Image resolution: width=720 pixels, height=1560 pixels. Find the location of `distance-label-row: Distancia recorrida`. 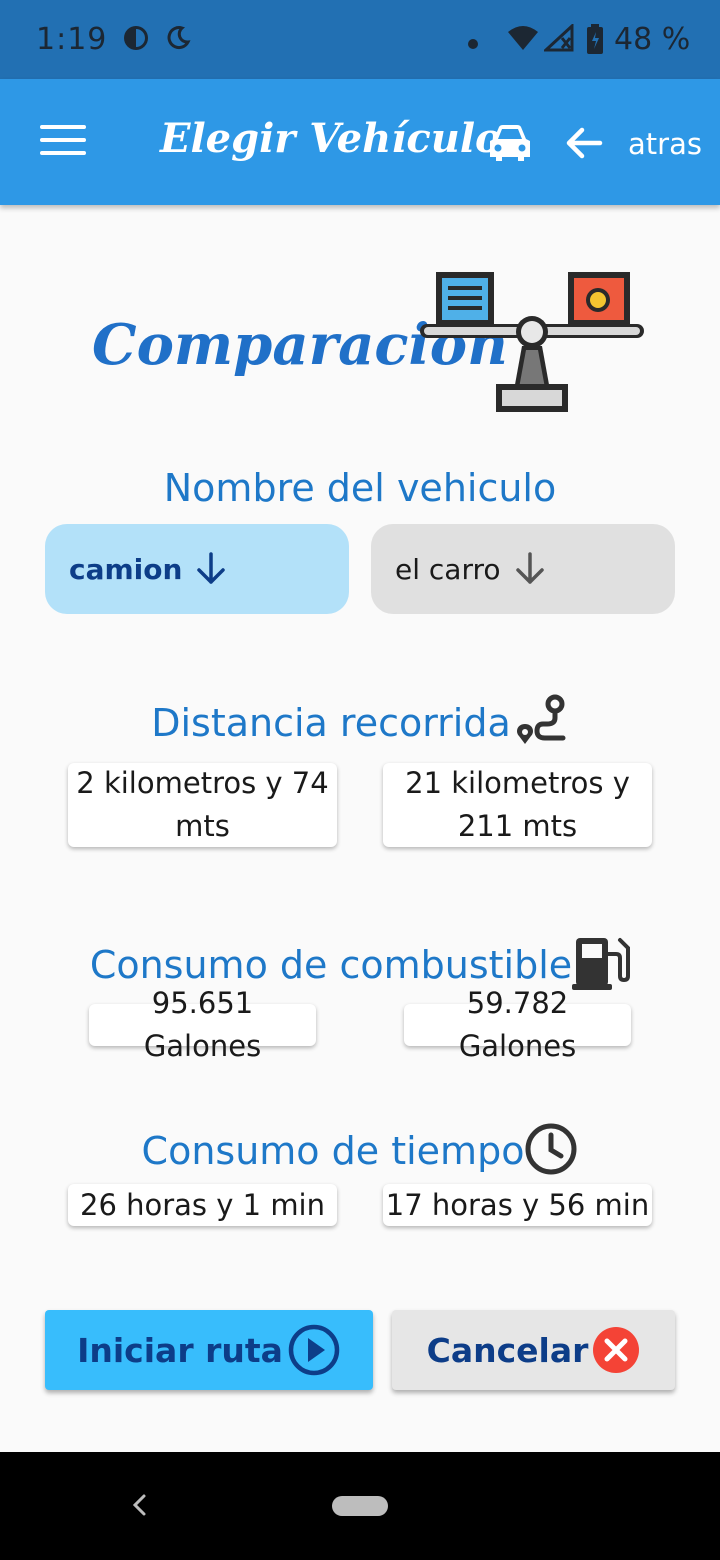

distance-label-row: Distancia recorrida is located at coordinates (360, 725).